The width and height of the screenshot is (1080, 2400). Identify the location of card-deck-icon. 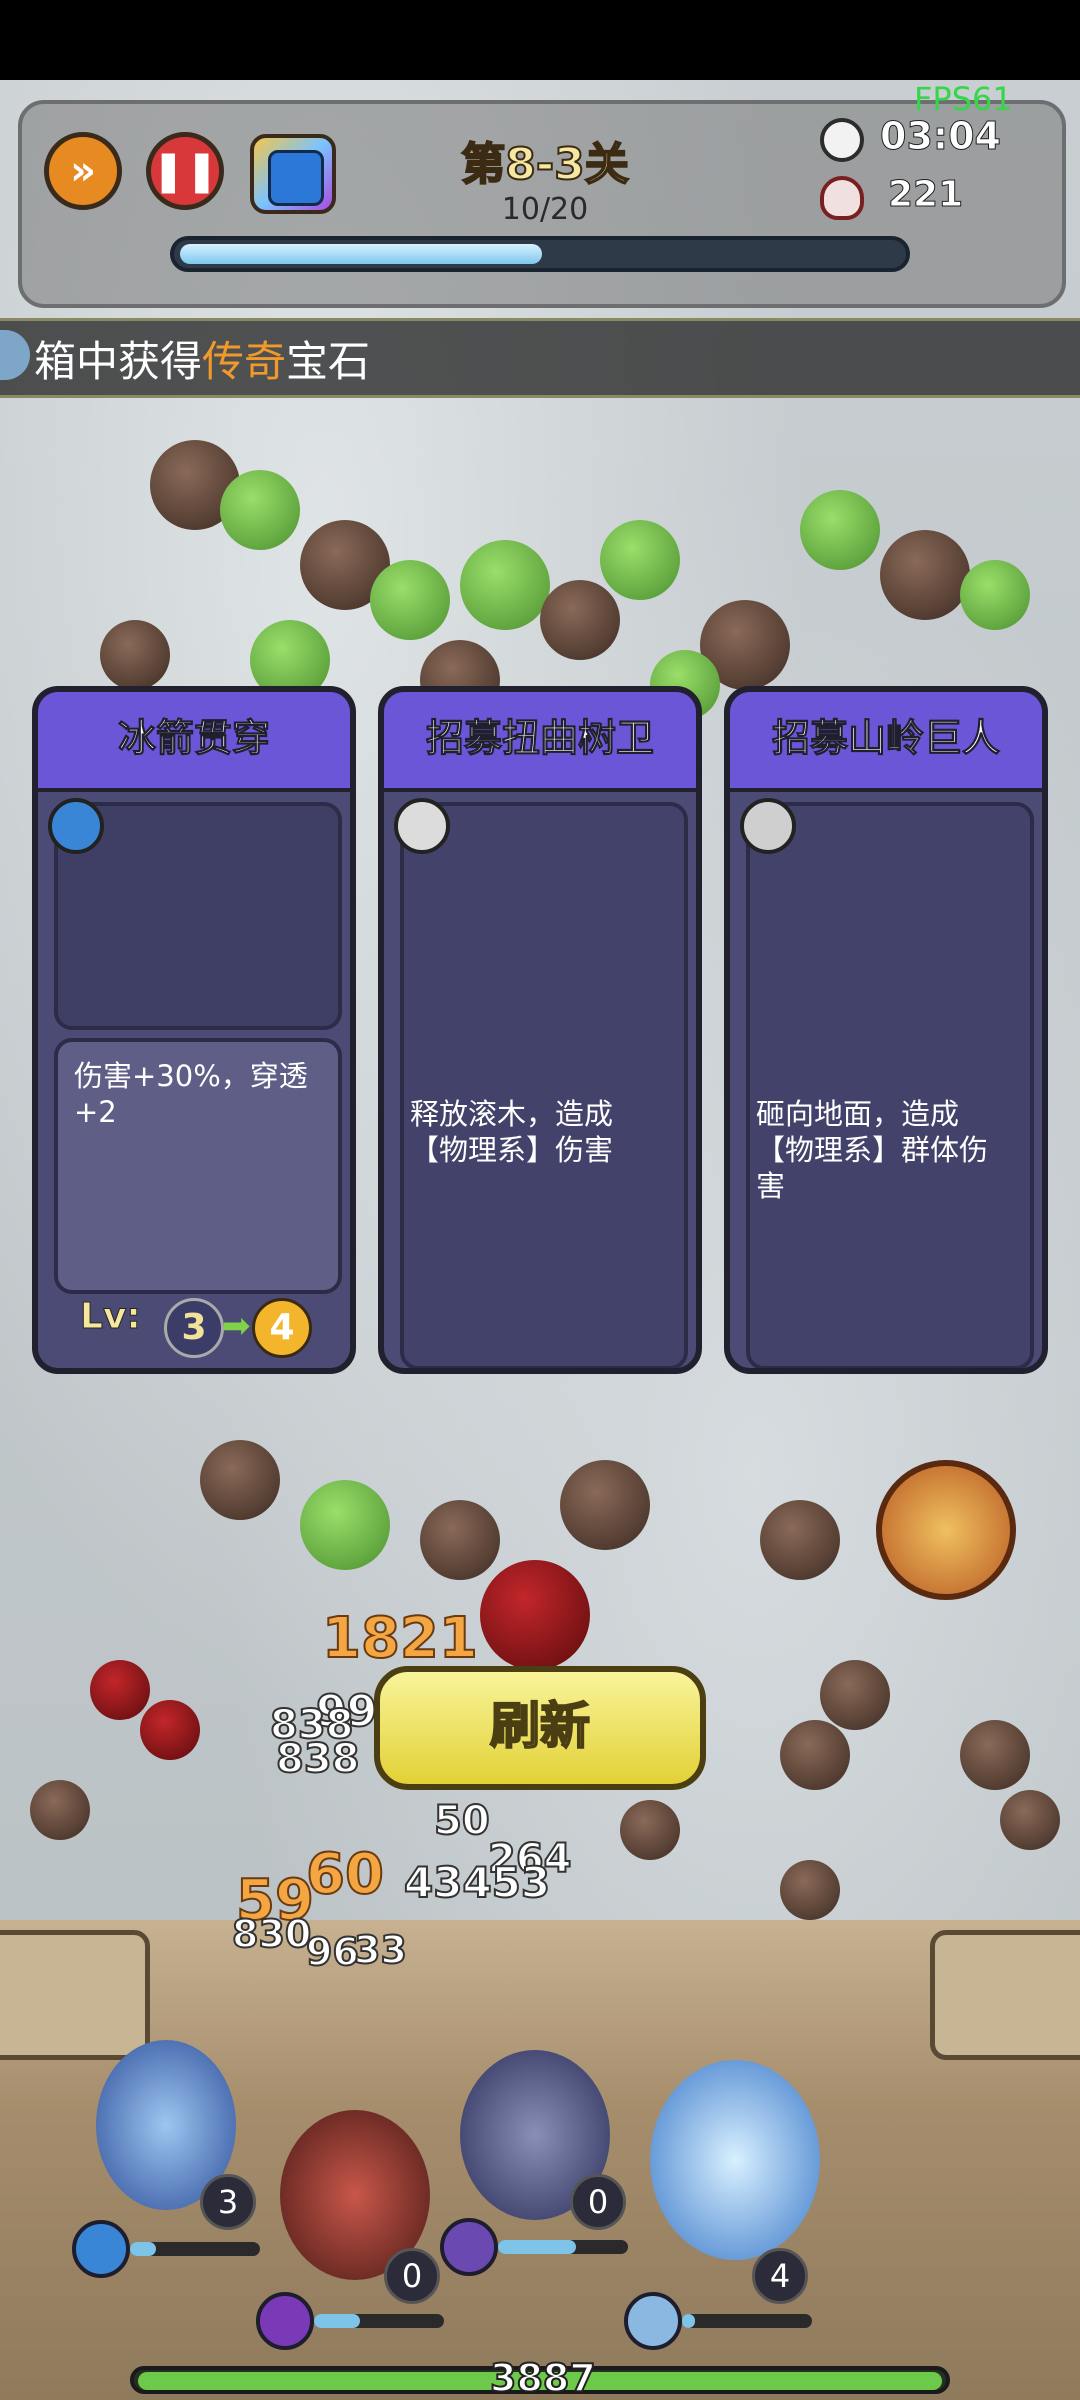
(296, 178).